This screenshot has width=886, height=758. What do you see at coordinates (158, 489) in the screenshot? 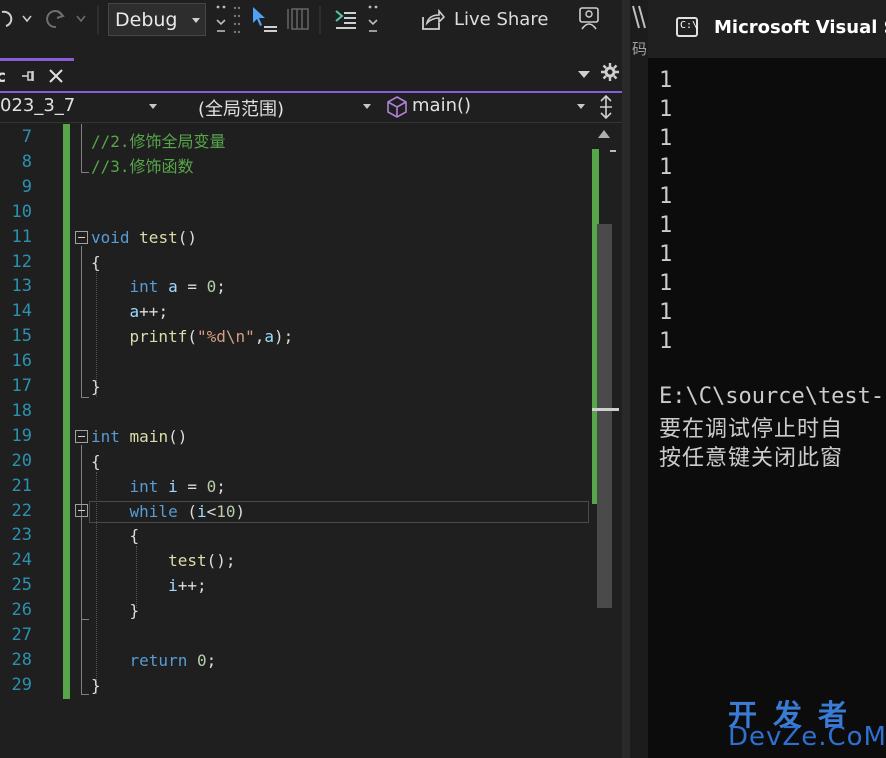
I see `code-line: int i = 0;` at bounding box center [158, 489].